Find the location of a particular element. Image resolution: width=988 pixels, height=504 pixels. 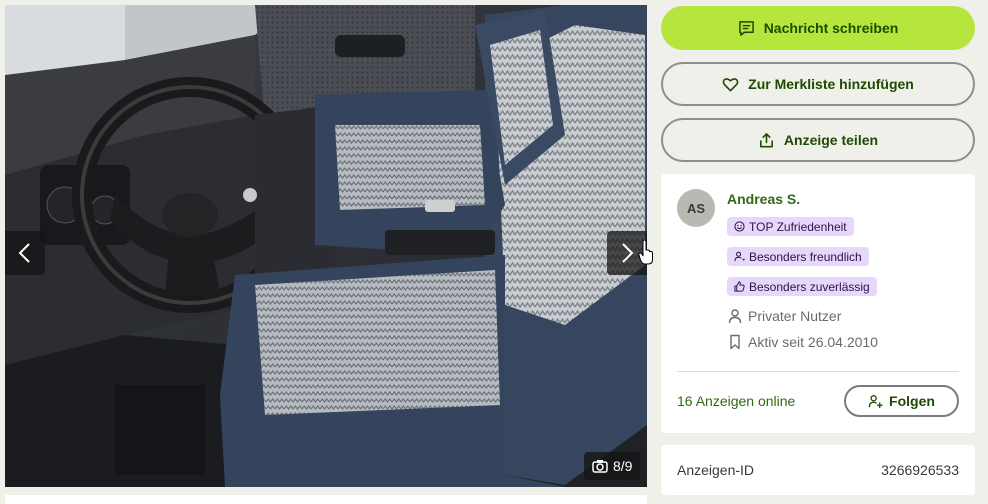

badge-friendly: Besonders freundlich is located at coordinates (798, 256).